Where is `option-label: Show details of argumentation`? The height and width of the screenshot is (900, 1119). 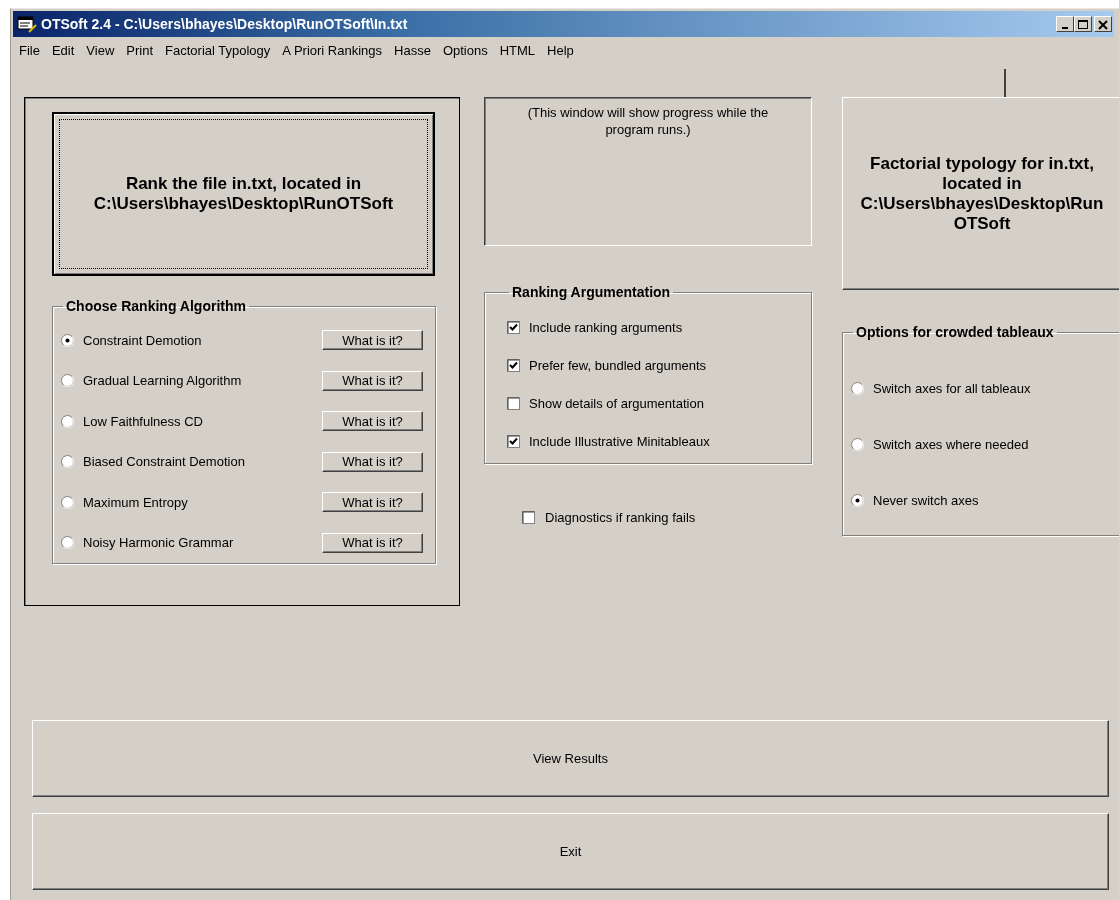
option-label: Show details of argumentation is located at coordinates (616, 403).